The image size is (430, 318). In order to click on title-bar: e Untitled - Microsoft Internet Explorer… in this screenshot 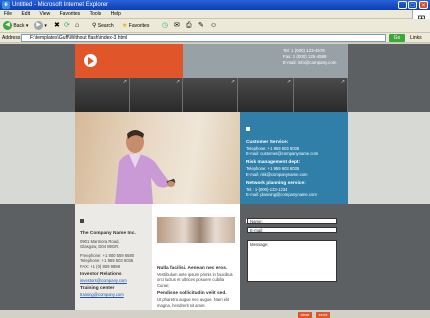, I will do `click(215, 5)`.